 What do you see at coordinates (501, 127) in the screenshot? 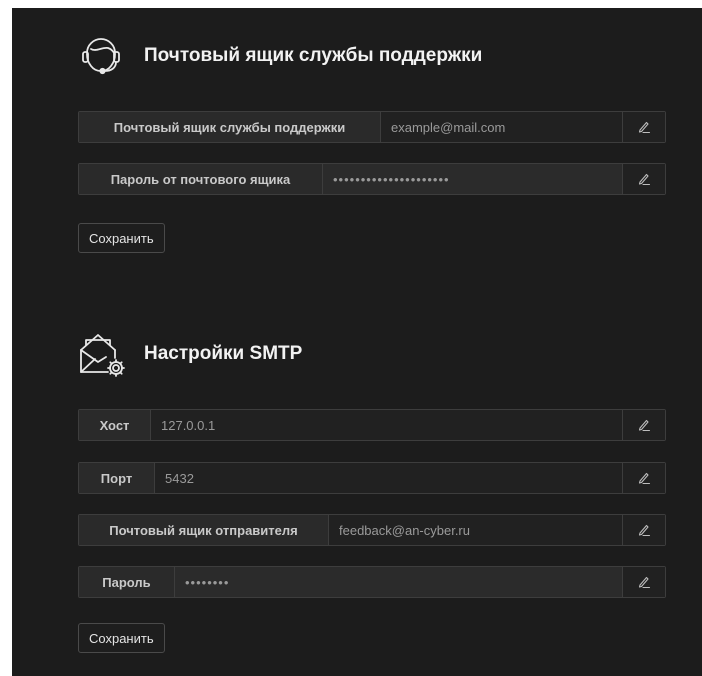
I see `support-email-input: example@mail.com` at bounding box center [501, 127].